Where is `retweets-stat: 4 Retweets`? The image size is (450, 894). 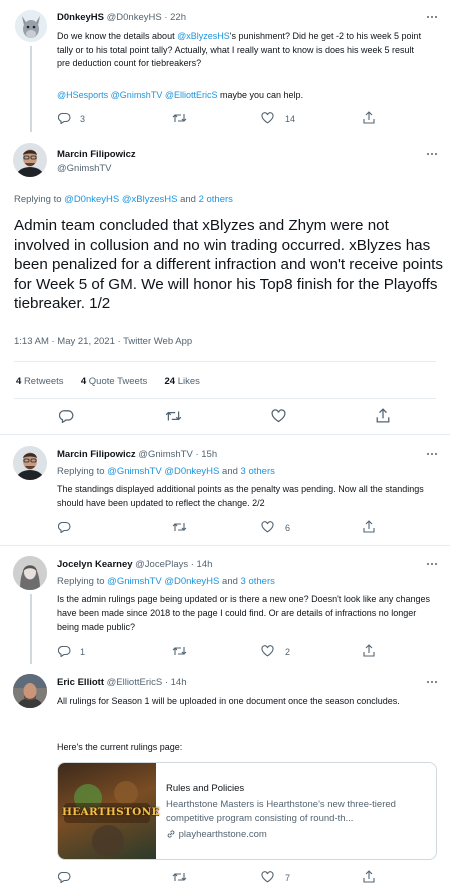 retweets-stat: 4 Retweets is located at coordinates (40, 381).